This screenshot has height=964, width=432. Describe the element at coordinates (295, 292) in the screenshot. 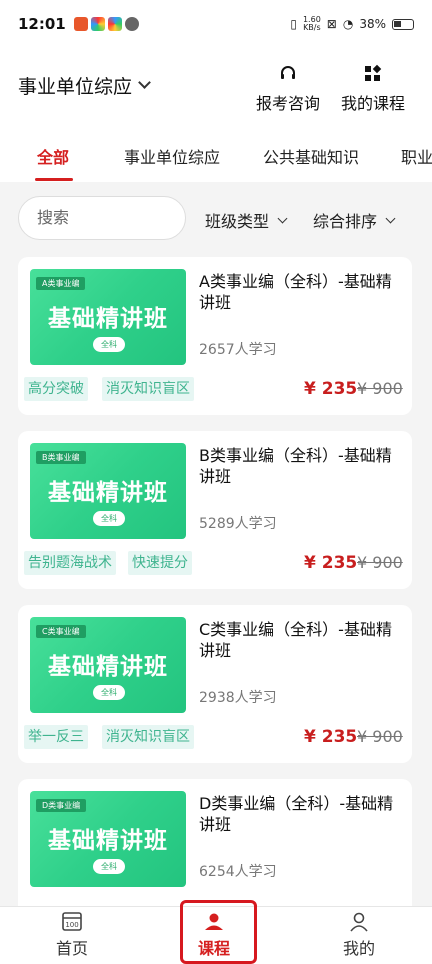

I see `course-title: A类事业编（全科）-基础精讲班` at that location.